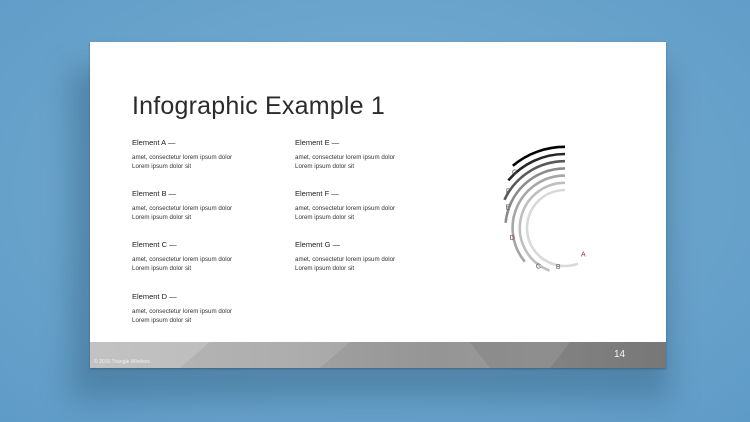 The width and height of the screenshot is (750, 422). Describe the element at coordinates (154, 296) in the screenshot. I see `element-d-title: Element D —` at that location.